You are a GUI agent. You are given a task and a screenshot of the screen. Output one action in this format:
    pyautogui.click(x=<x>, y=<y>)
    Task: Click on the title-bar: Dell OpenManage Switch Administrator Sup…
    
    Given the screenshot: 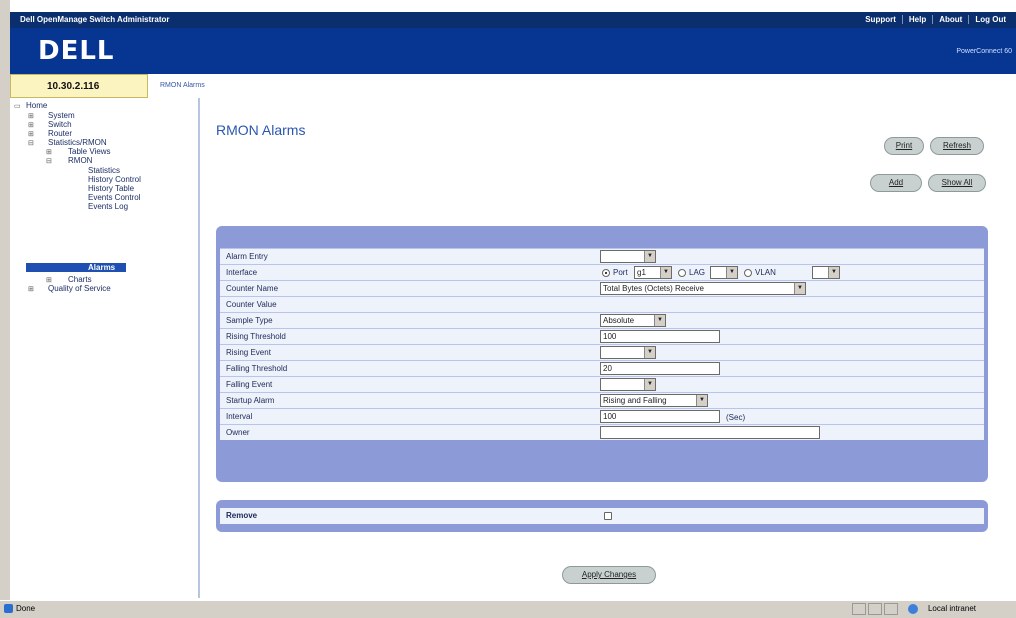 What is the action you would take?
    pyautogui.click(x=513, y=20)
    